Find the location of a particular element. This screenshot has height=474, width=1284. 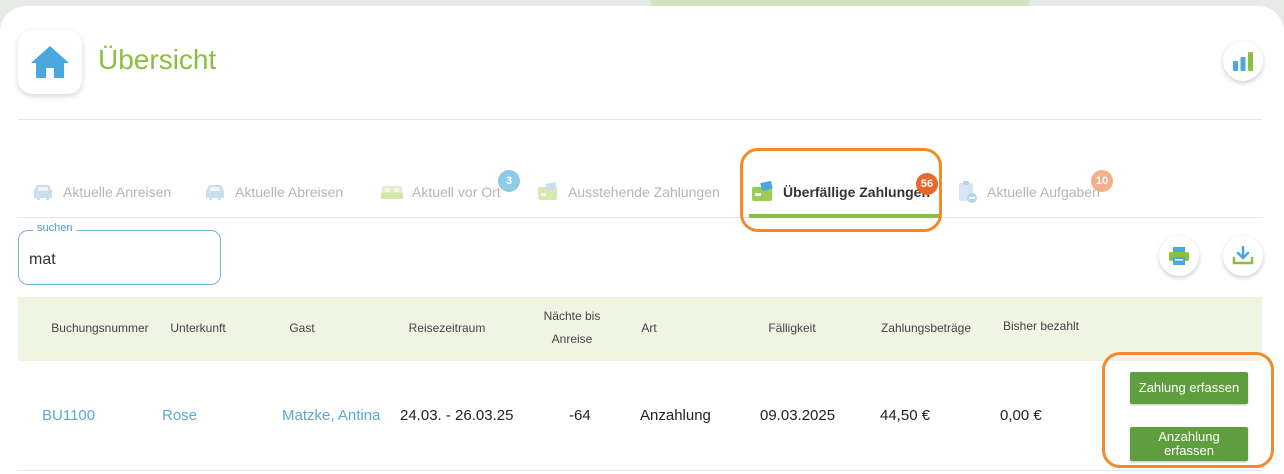

home-icon is located at coordinates (50, 62).